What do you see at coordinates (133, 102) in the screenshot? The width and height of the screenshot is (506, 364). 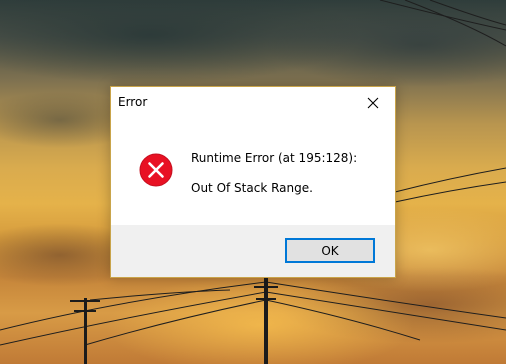 I see `dialog-title: Error` at bounding box center [133, 102].